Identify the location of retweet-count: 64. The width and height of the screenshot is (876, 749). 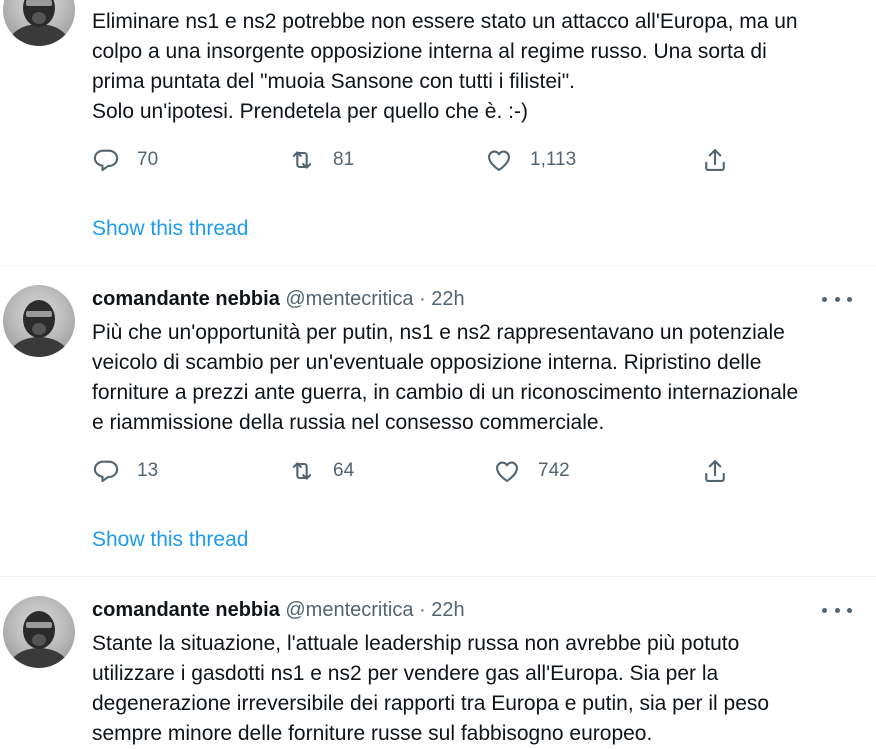
(344, 470).